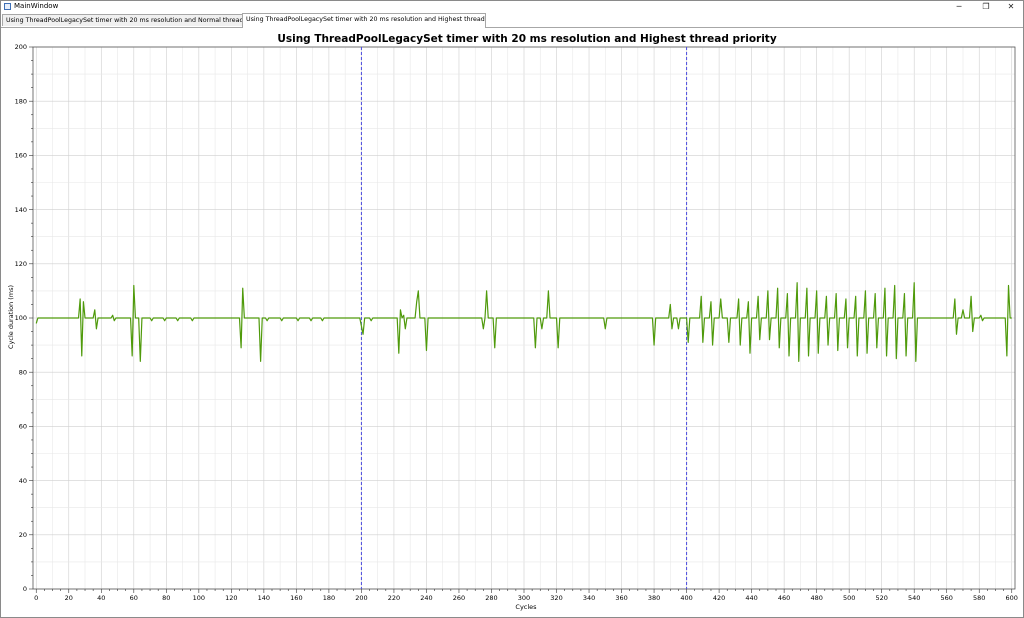  What do you see at coordinates (329, 598) in the screenshot?
I see `x-tick-label: 180` at bounding box center [329, 598].